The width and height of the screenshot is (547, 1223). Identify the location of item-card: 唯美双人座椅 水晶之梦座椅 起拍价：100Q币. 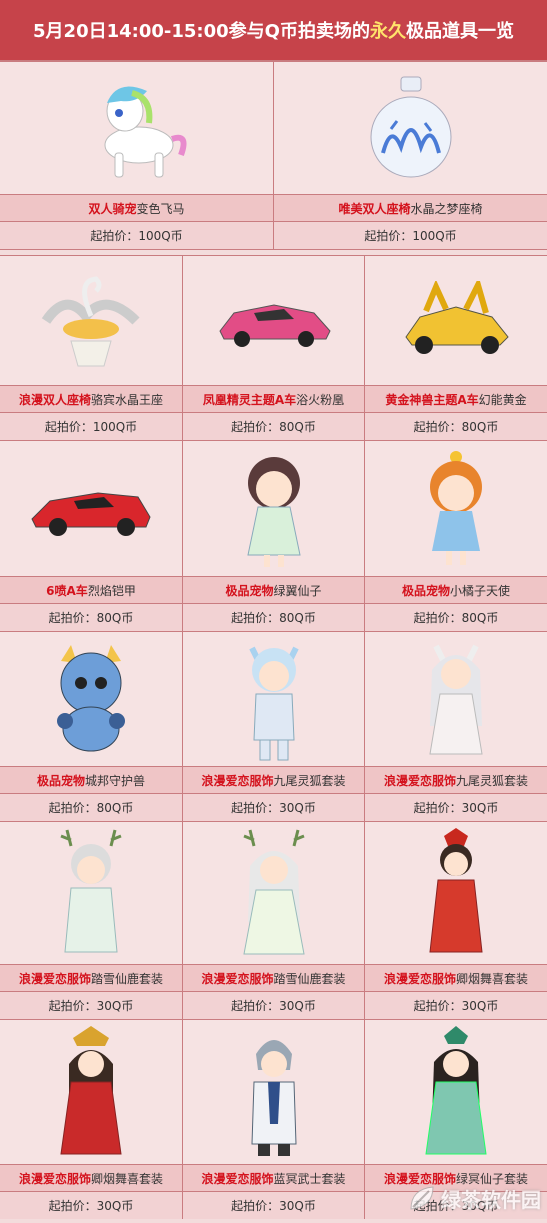
(410, 155).